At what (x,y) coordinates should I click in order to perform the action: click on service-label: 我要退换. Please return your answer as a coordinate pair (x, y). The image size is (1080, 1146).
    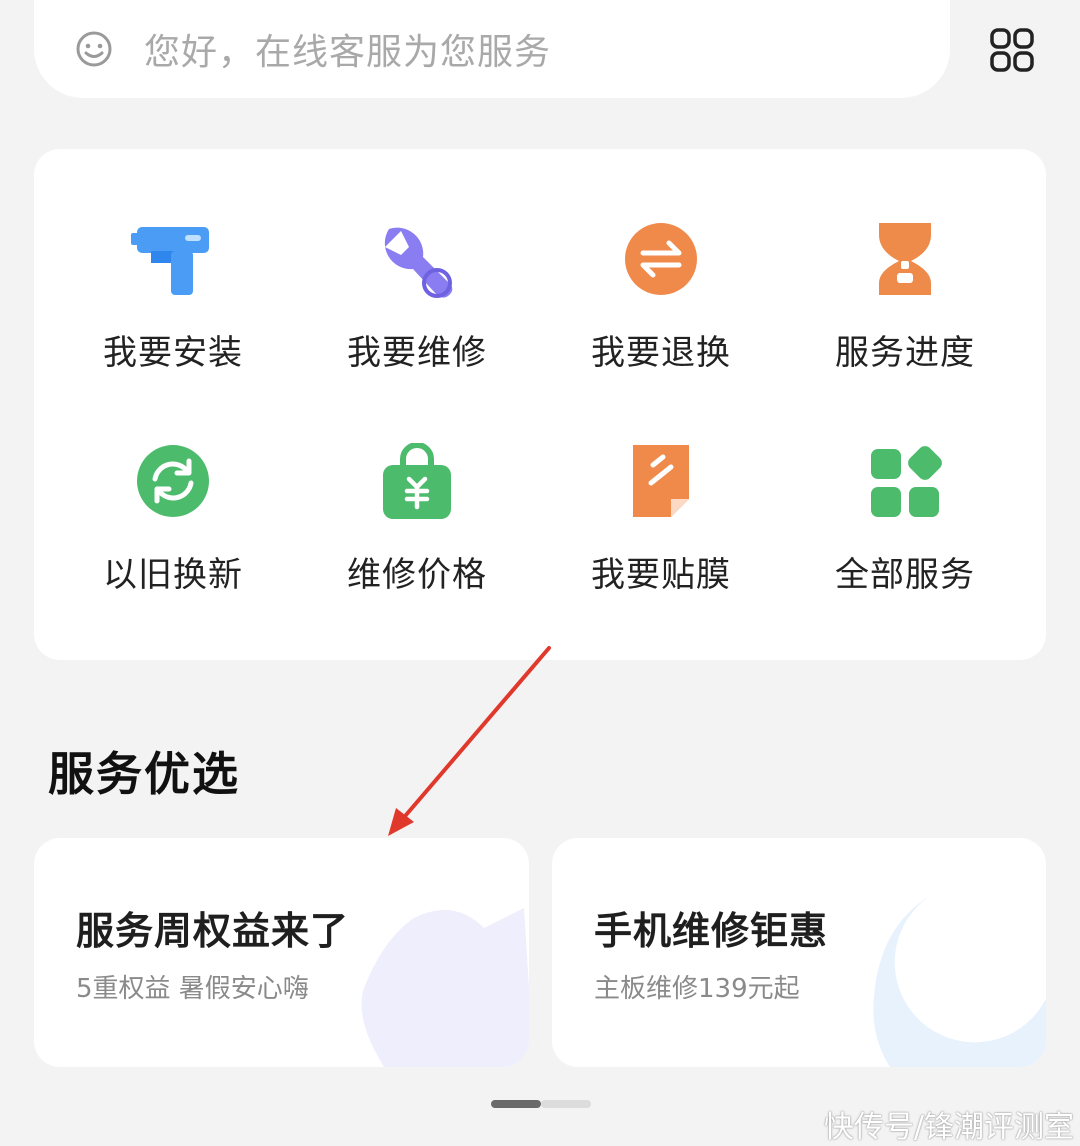
    Looking at the image, I should click on (661, 353).